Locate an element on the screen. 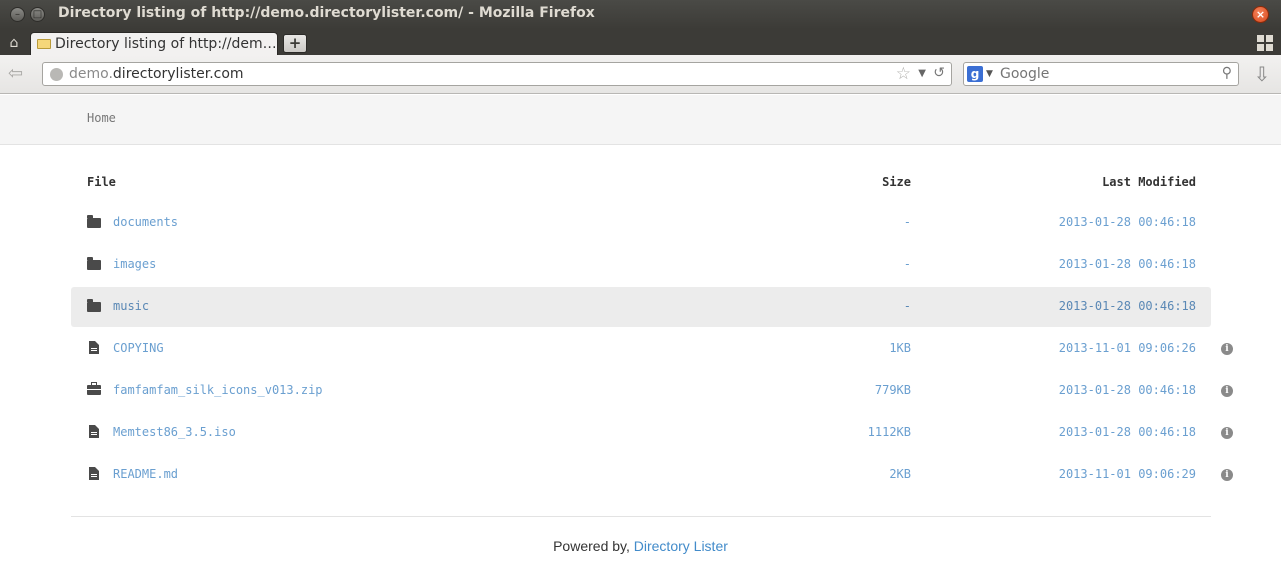 The height and width of the screenshot is (568, 1281). divider is located at coordinates (641, 516).